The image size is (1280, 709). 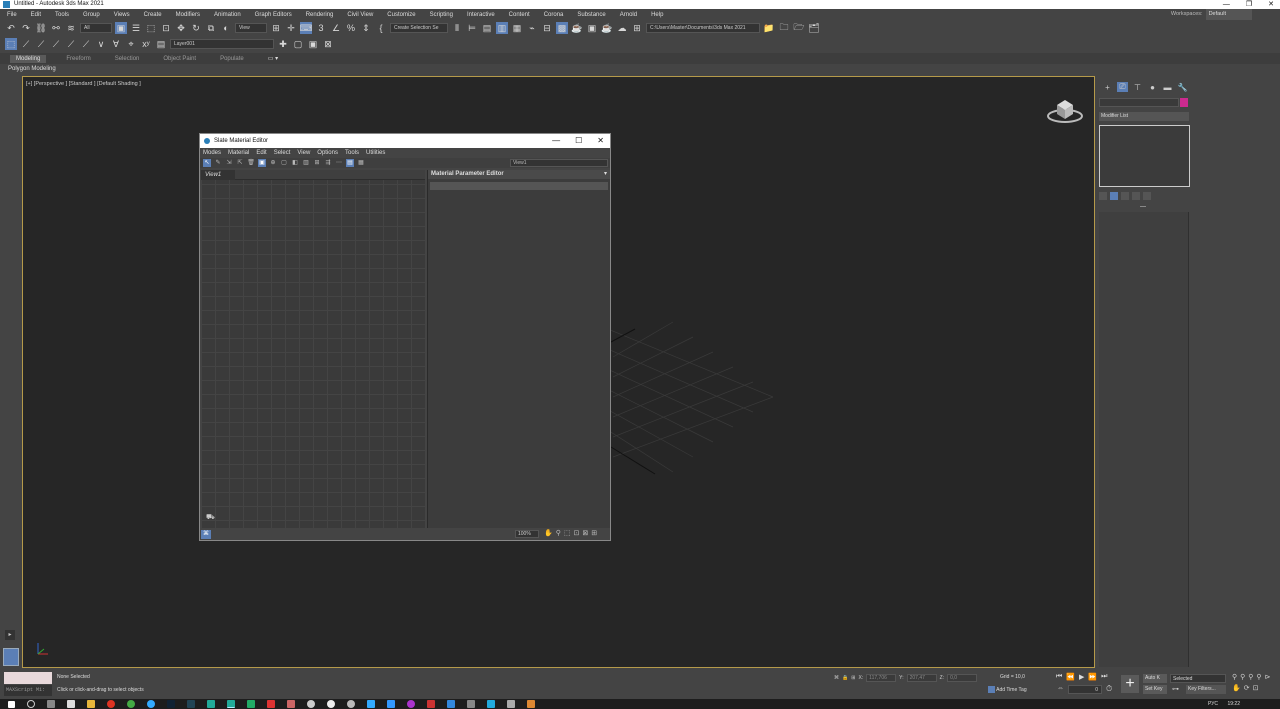 I want to click on maxscript-output, so click(x=28, y=678).